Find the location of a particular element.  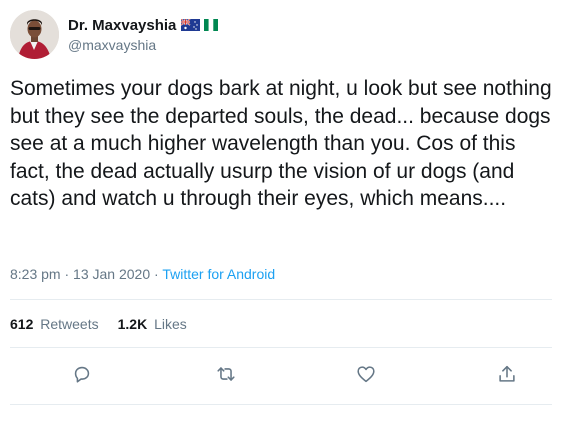

retweet-button is located at coordinates (226, 374).